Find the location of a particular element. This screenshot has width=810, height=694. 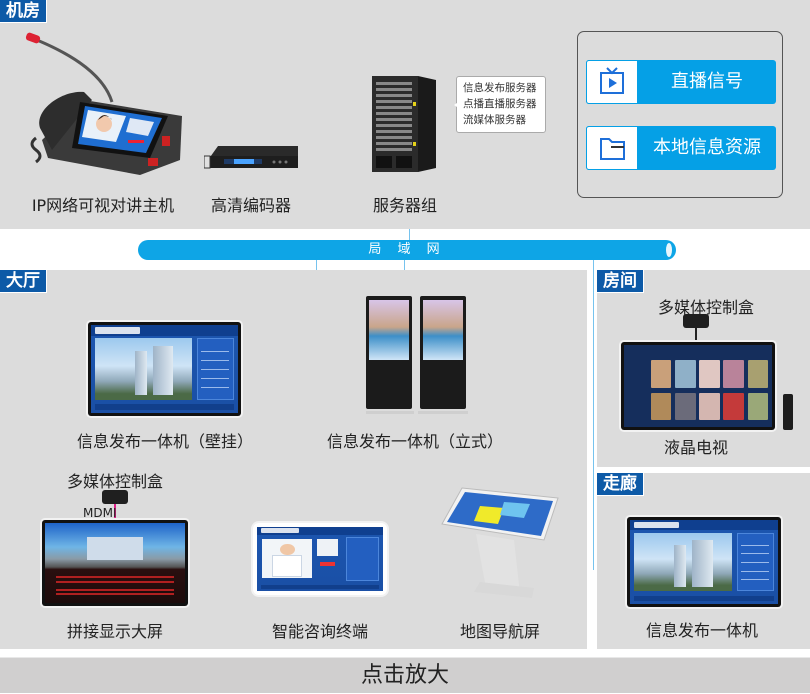

corridor-display-icon is located at coordinates (704, 562).